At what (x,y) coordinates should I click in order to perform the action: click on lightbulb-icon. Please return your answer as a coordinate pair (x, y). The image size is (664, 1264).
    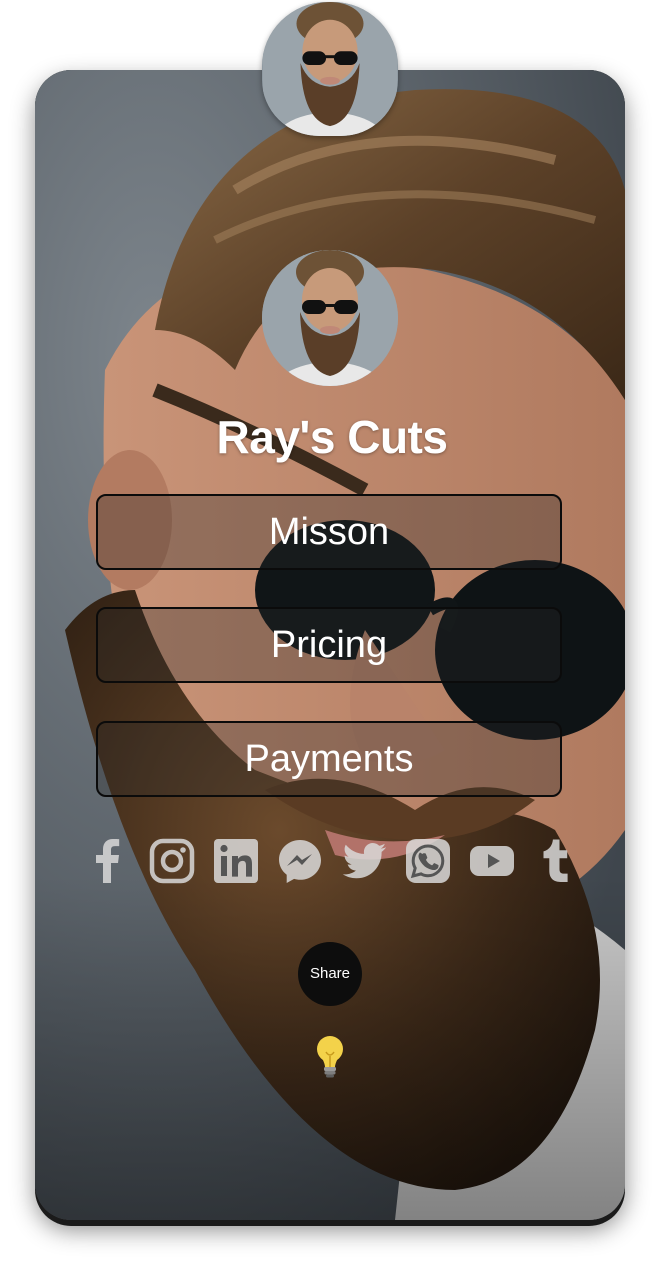
    Looking at the image, I should click on (330, 1057).